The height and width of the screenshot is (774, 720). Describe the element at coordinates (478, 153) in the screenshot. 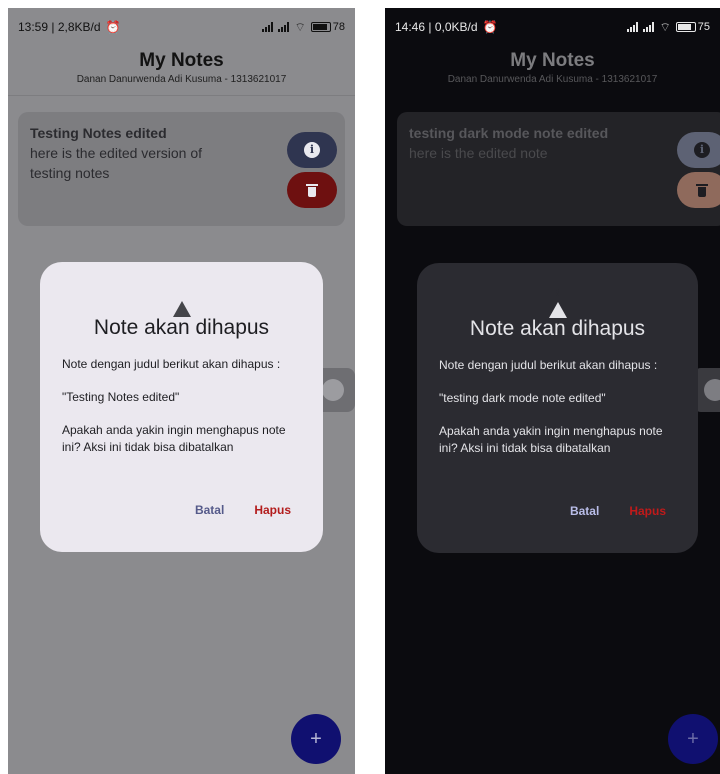

I see `note-body: here is the edited note` at that location.